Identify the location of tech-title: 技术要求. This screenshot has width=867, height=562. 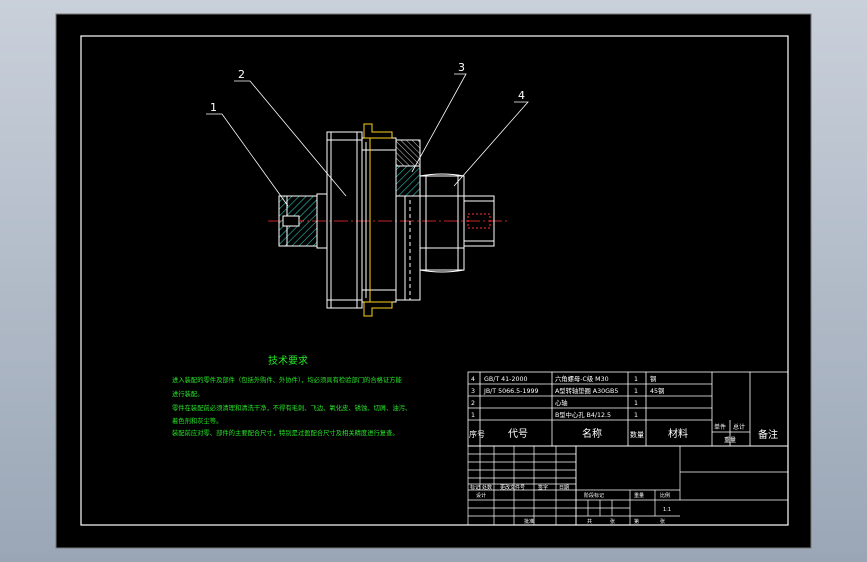
(288, 360).